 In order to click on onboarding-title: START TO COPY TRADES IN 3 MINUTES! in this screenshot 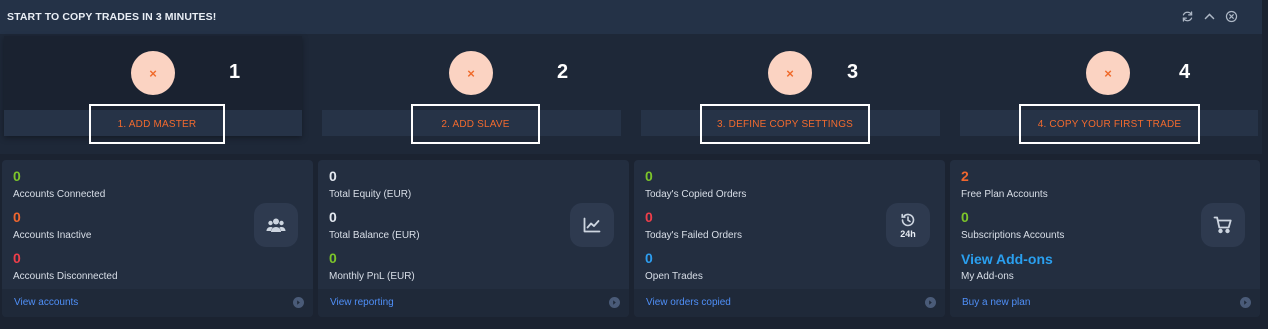, I will do `click(112, 17)`.